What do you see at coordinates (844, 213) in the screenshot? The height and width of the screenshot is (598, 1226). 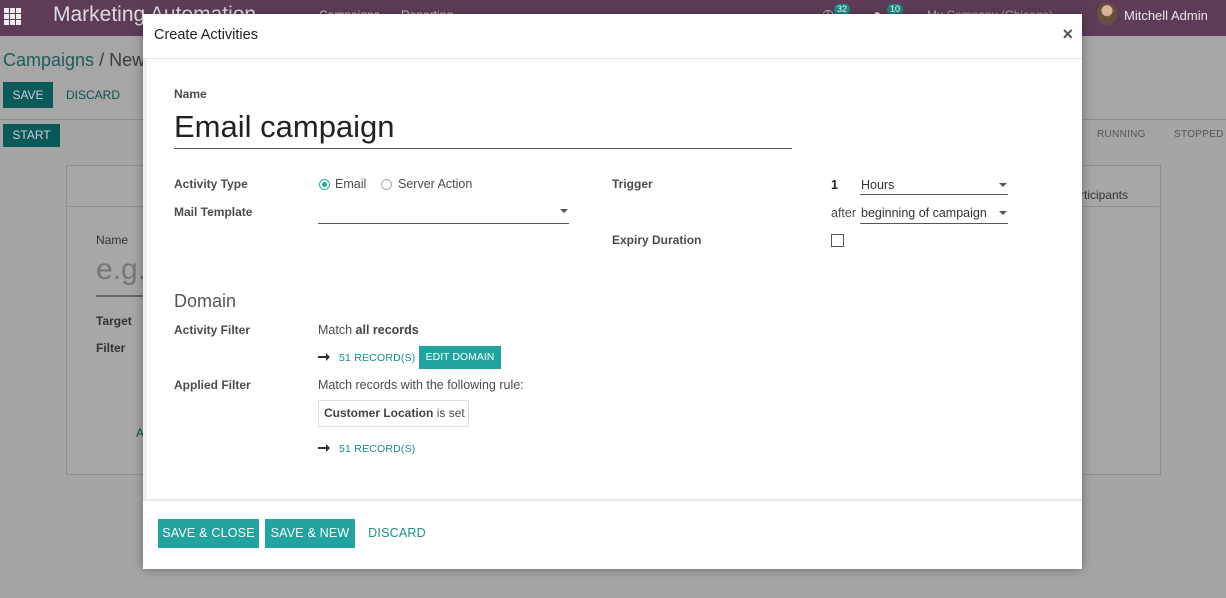 I see `trigger-after-label: after` at bounding box center [844, 213].